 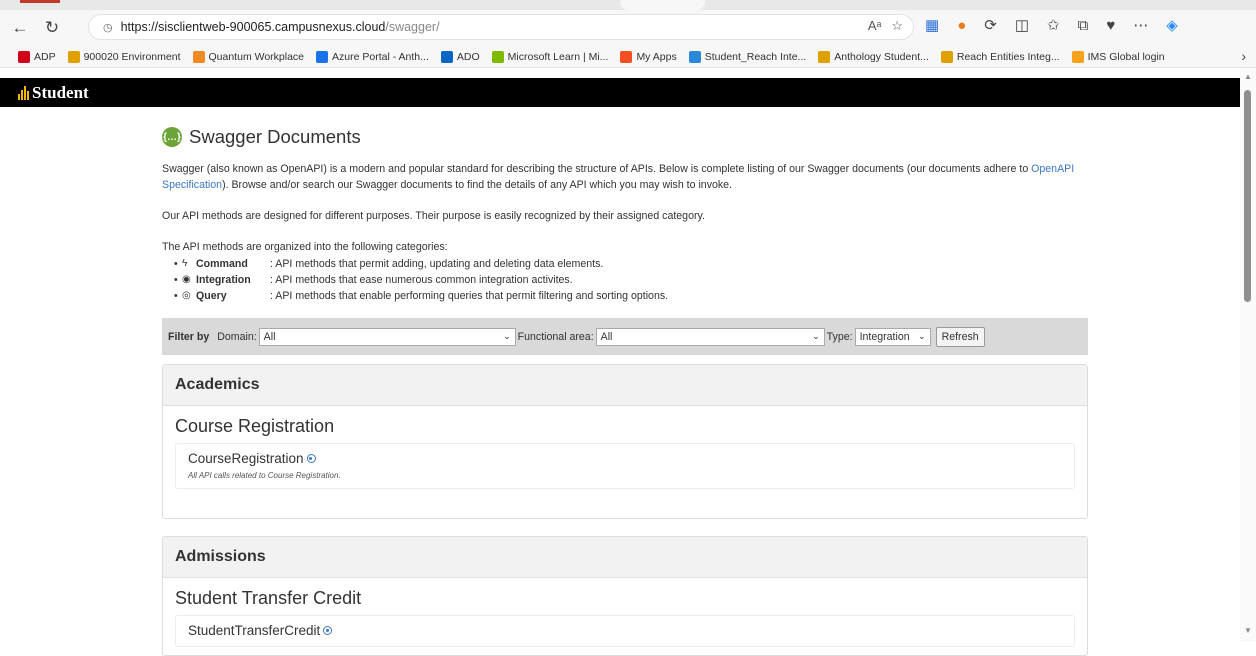 What do you see at coordinates (254, 630) in the screenshot?
I see `api-name: StudentTransferCredit` at bounding box center [254, 630].